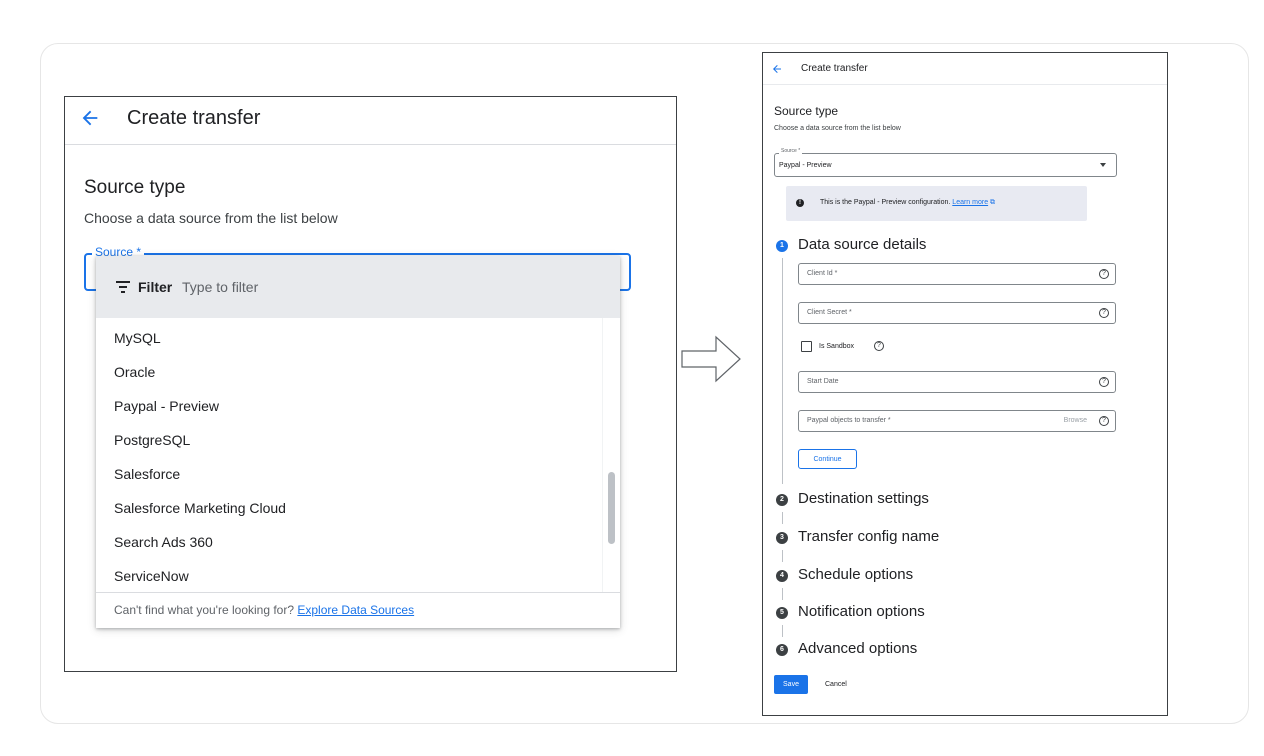 The width and height of the screenshot is (1264, 756). I want to click on transition-arrow-icon, so click(711, 359).